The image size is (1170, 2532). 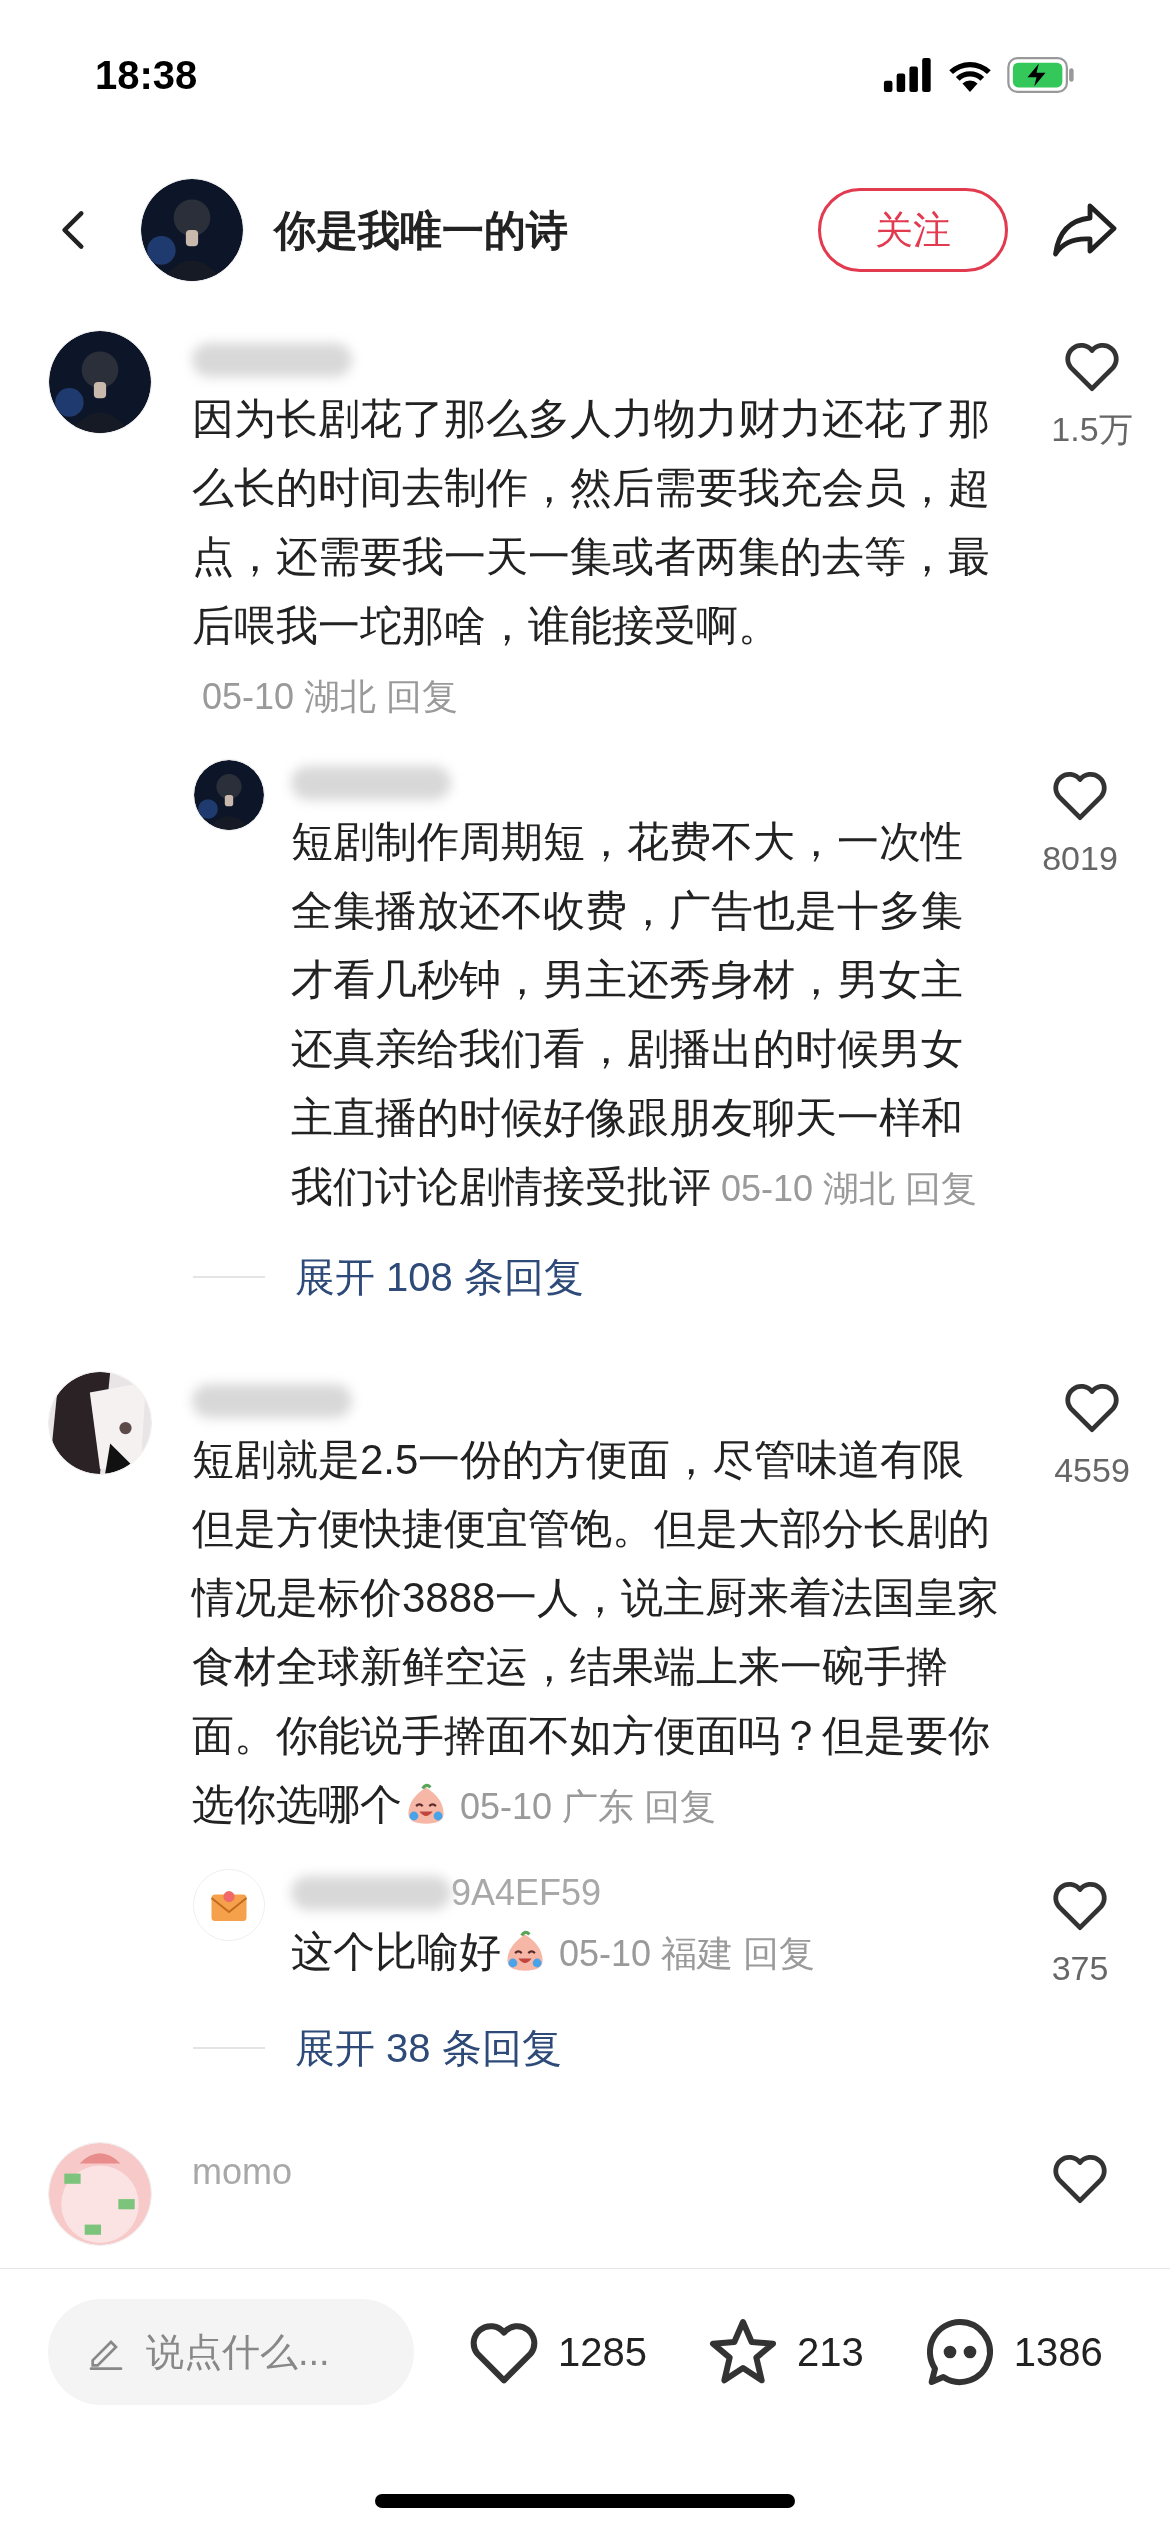 I want to click on like-count: 4559, so click(x=1092, y=1470).